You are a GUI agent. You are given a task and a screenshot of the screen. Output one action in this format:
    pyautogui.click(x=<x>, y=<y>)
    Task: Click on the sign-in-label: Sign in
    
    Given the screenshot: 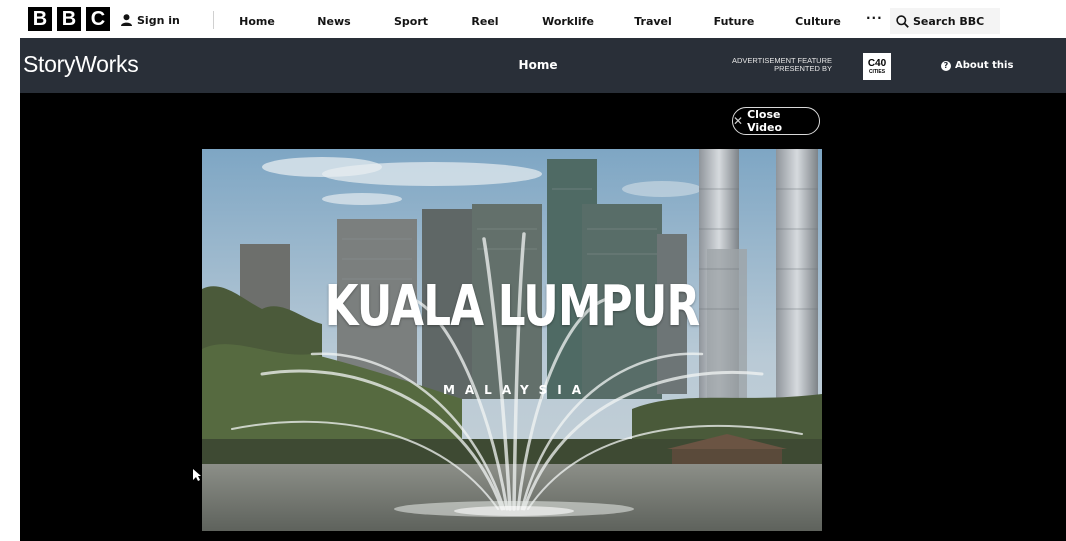 What is the action you would take?
    pyautogui.click(x=158, y=20)
    